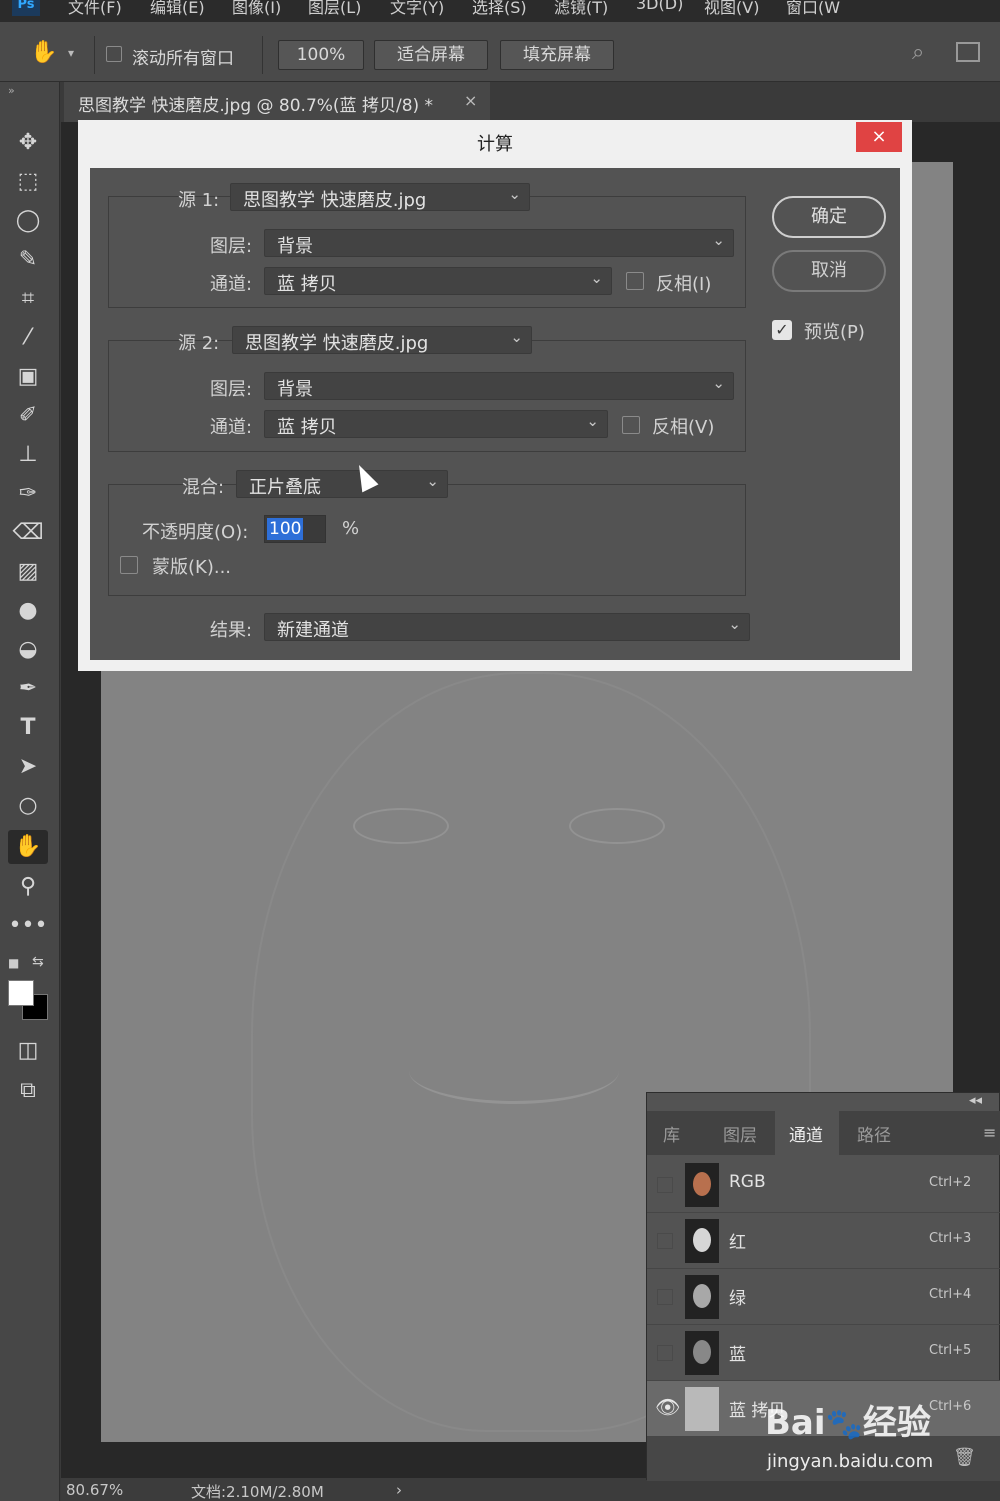 Image resolution: width=1000 pixels, height=1501 pixels. Describe the element at coordinates (277, 102) in the screenshot. I see `document-tab: 思图教学 快速磨皮.jpg @ 80.7%(蓝 拷贝/8) * ×` at that location.